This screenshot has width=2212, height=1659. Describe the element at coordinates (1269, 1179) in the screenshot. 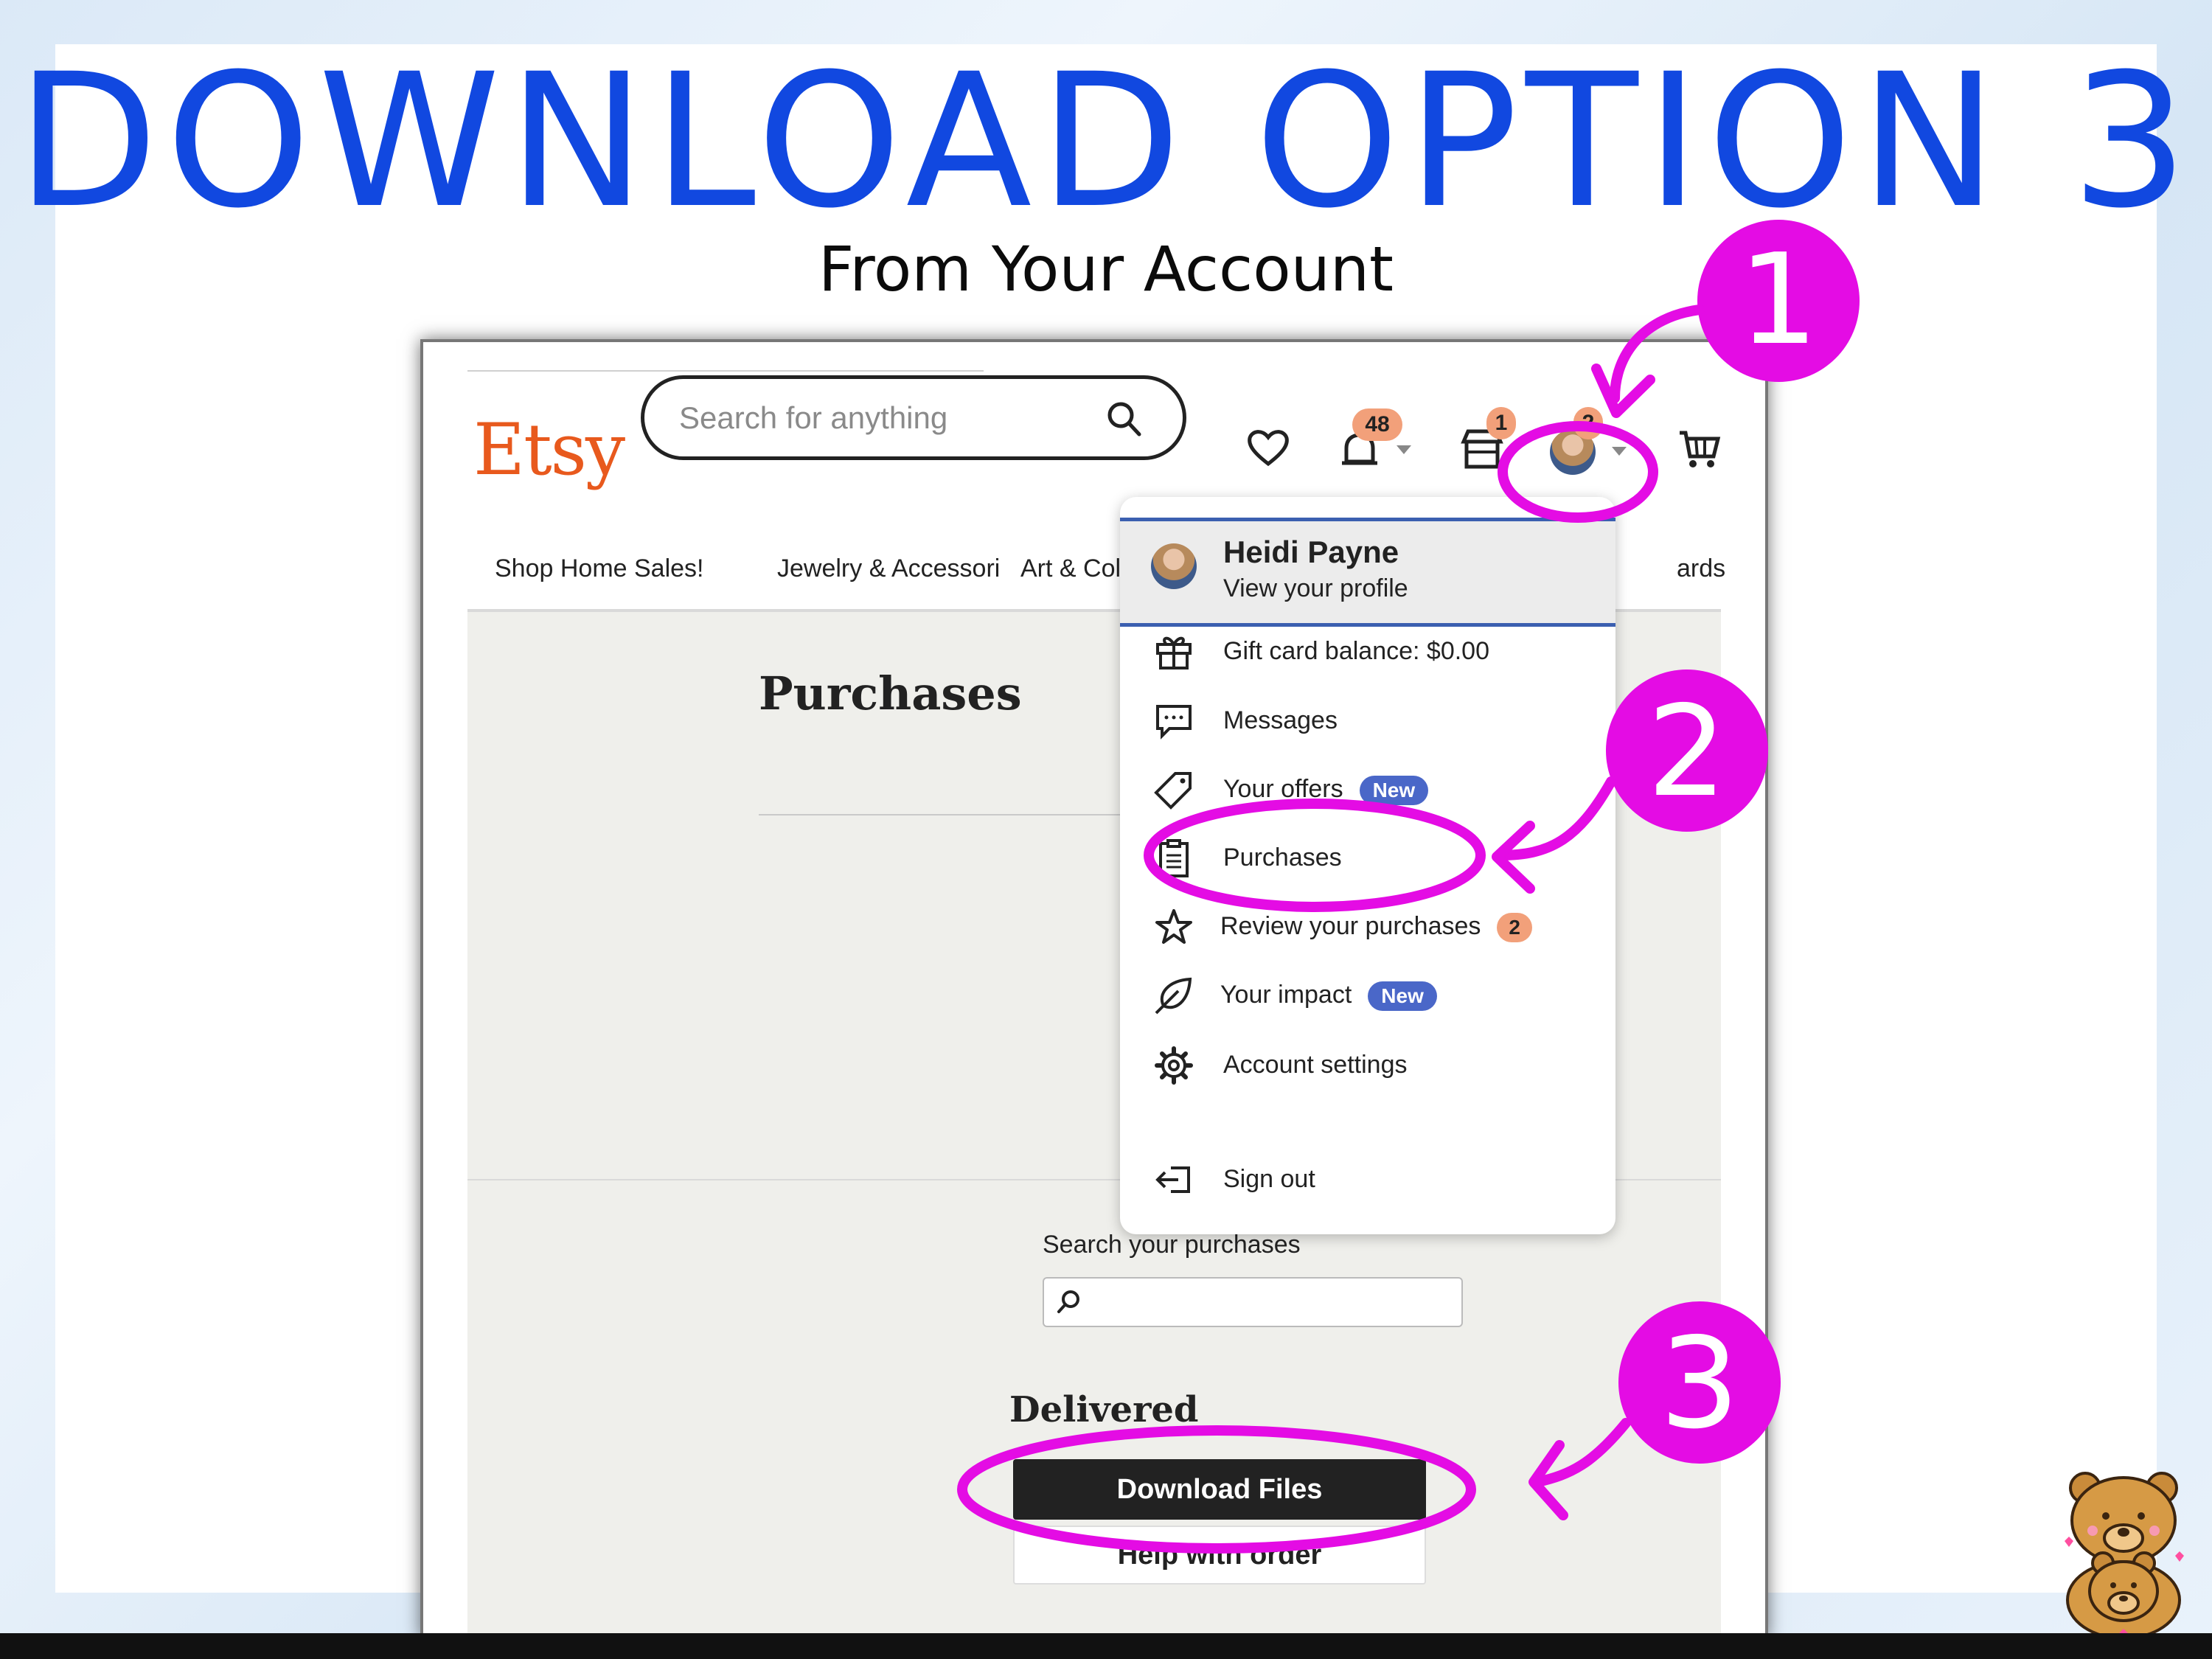

I see `menu-item-label: Sign out` at that location.